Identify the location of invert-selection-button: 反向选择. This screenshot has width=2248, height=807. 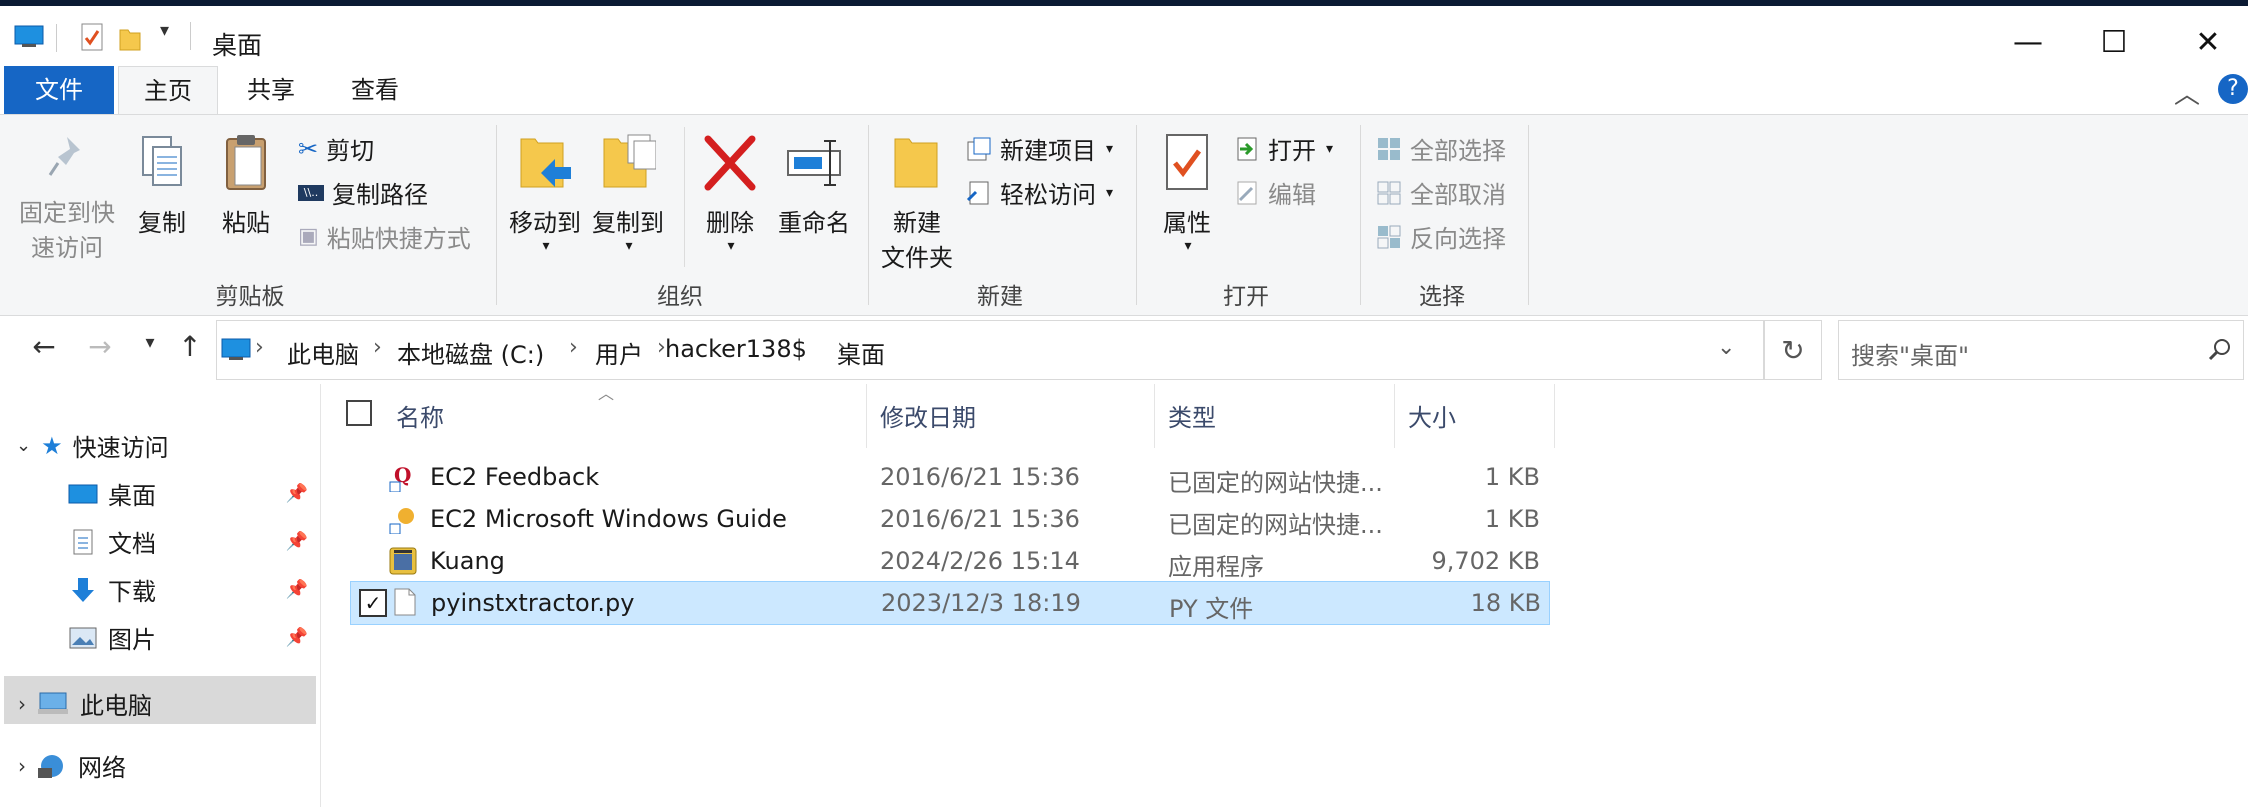
(1441, 236).